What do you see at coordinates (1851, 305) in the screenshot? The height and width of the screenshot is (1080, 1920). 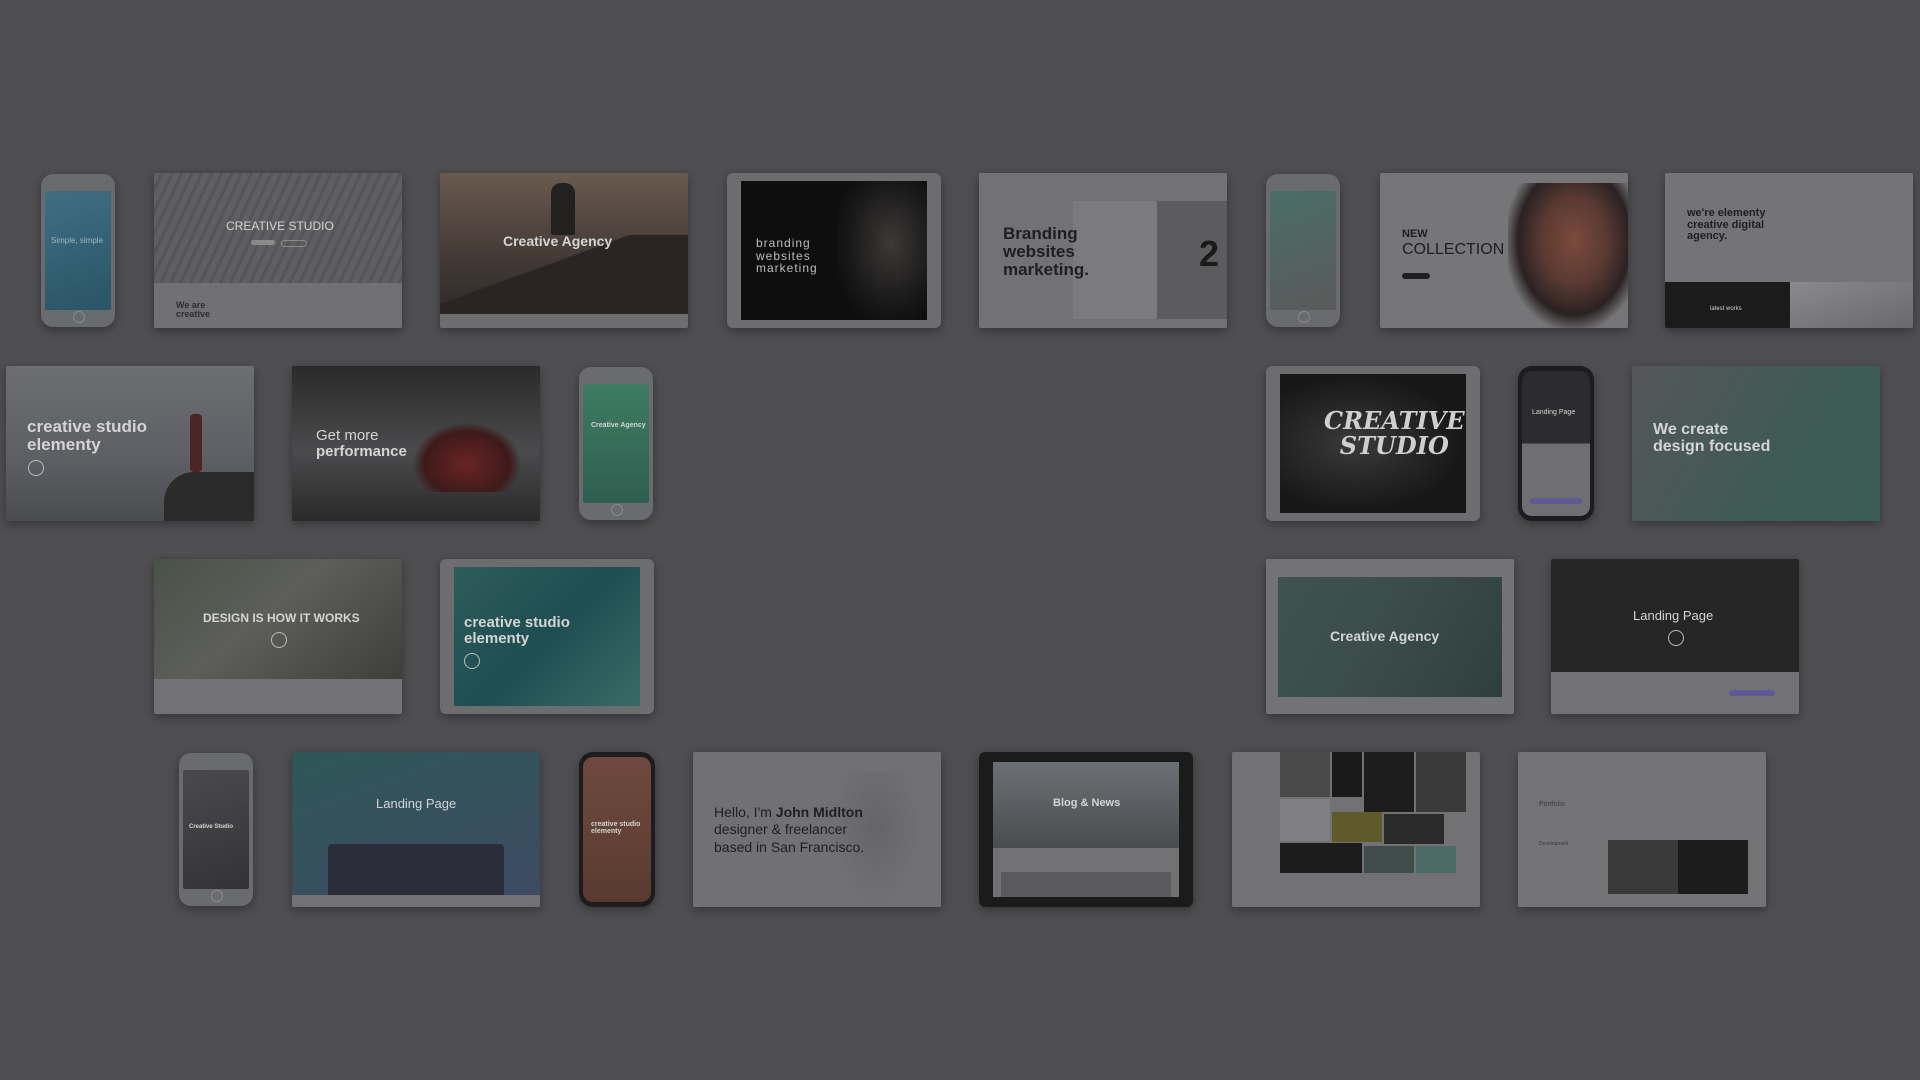 I see `works-image` at bounding box center [1851, 305].